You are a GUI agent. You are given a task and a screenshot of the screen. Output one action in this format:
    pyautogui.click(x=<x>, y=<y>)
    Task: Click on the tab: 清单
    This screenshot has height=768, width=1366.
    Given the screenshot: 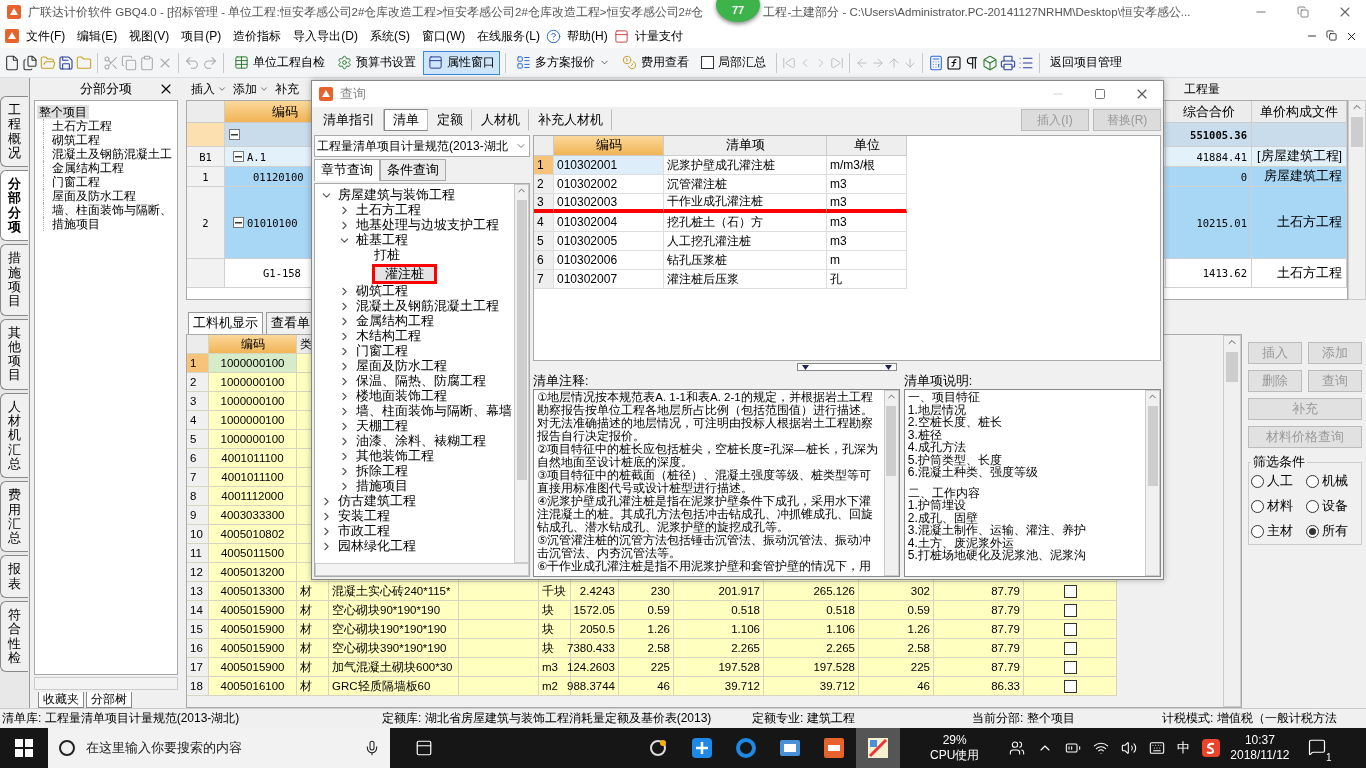 What is the action you would take?
    pyautogui.click(x=406, y=120)
    